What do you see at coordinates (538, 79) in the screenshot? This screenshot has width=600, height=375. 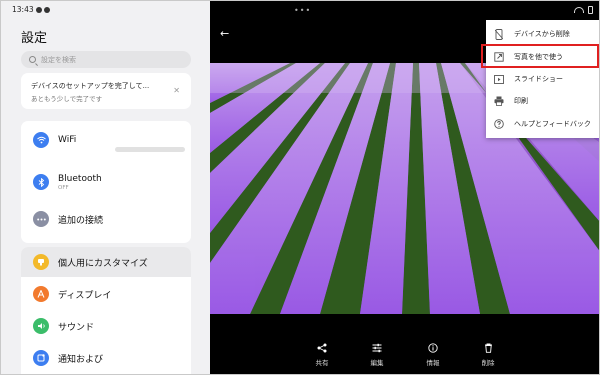 I see `menu-item-label: スライドショー` at bounding box center [538, 79].